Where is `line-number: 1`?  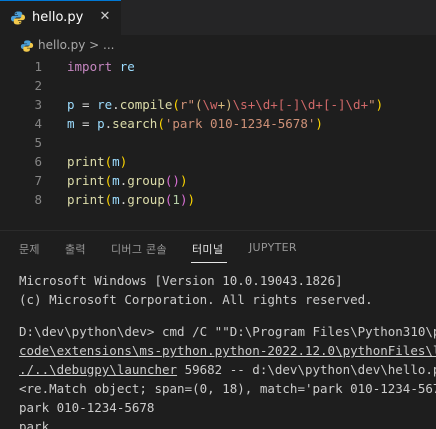 line-number: 1 is located at coordinates (38, 66).